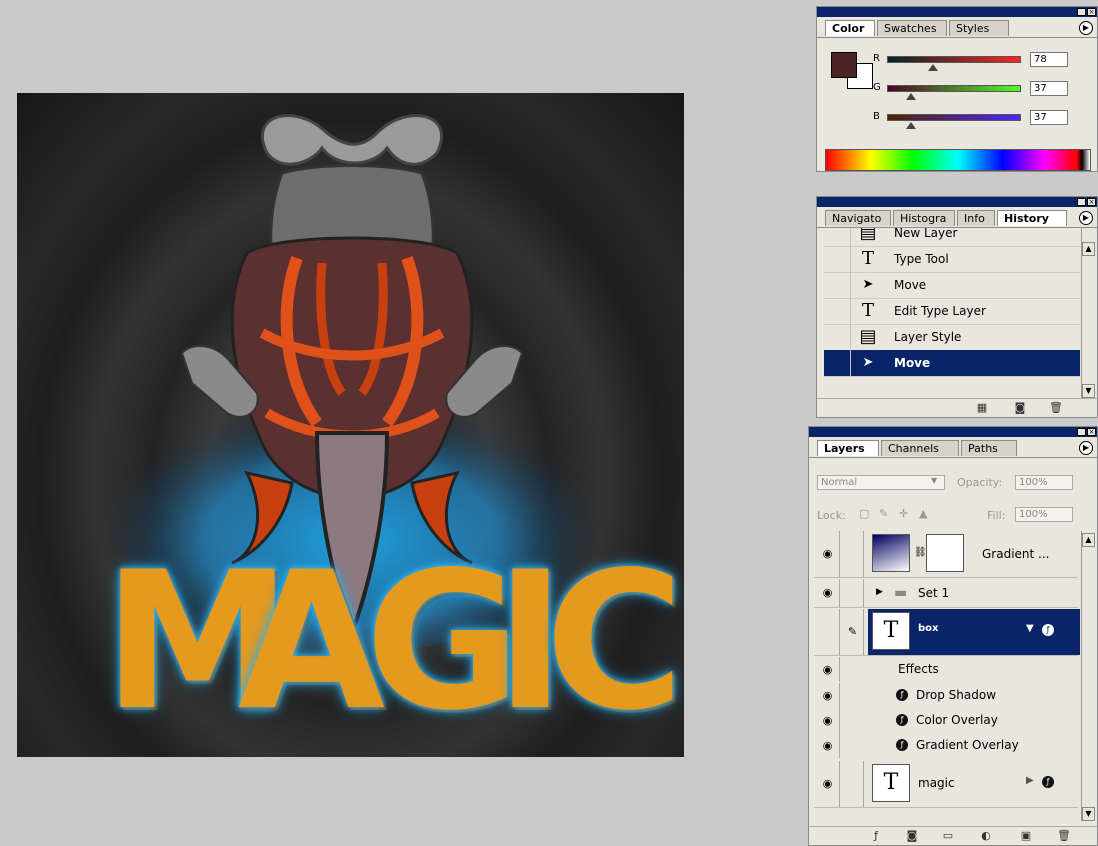  Describe the element at coordinates (946, 720) in the screenshot. I see `effect-row: ◉ ƒ Color Overlay` at that location.